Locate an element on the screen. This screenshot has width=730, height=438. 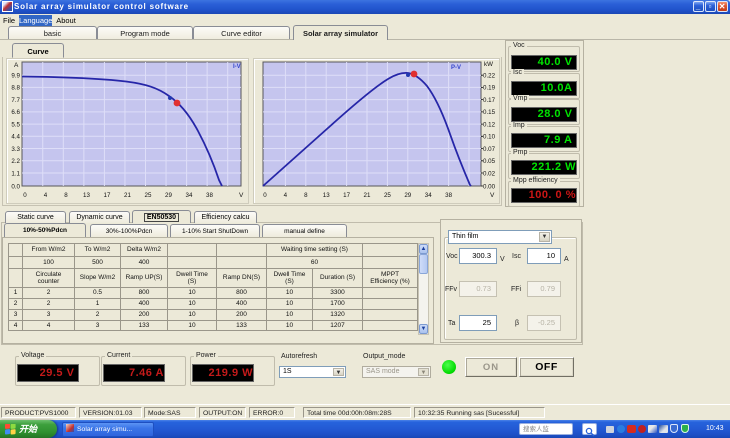
svg-text: 0.02 is located at coordinates (489, 173).